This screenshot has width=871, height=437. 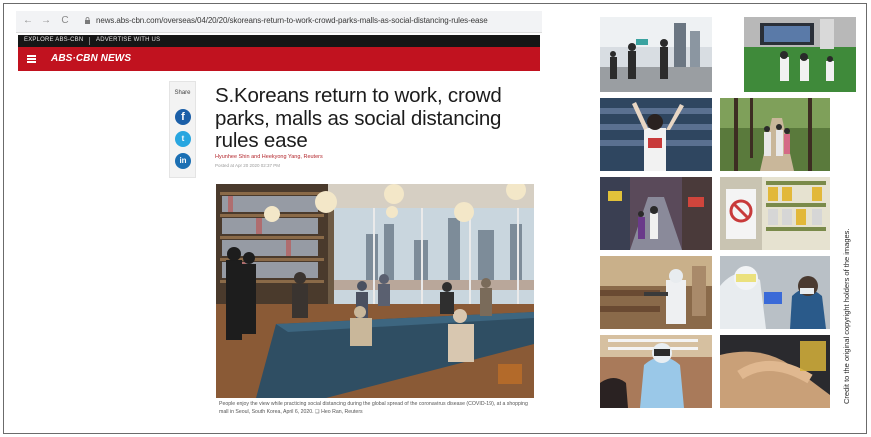 I want to click on street-crowd-photo, so click(x=656, y=54).